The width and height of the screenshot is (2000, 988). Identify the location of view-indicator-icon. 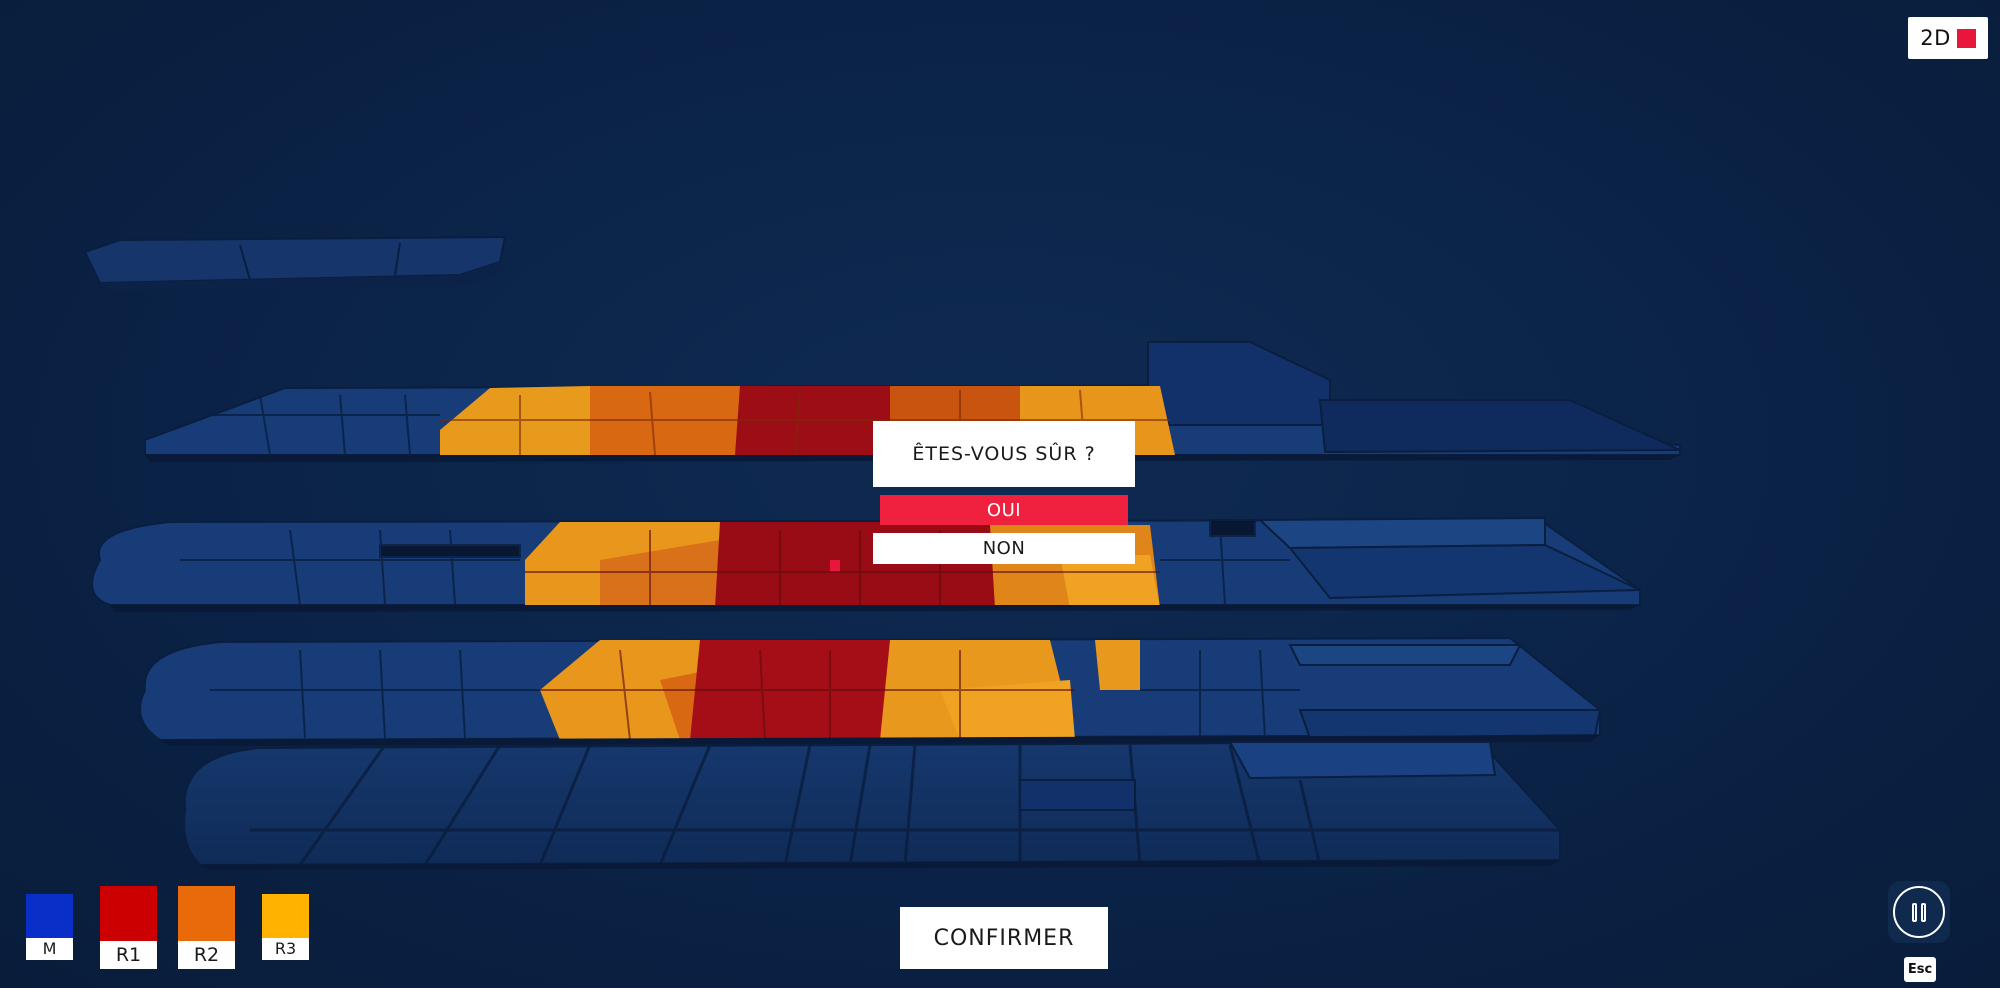
(1966, 38).